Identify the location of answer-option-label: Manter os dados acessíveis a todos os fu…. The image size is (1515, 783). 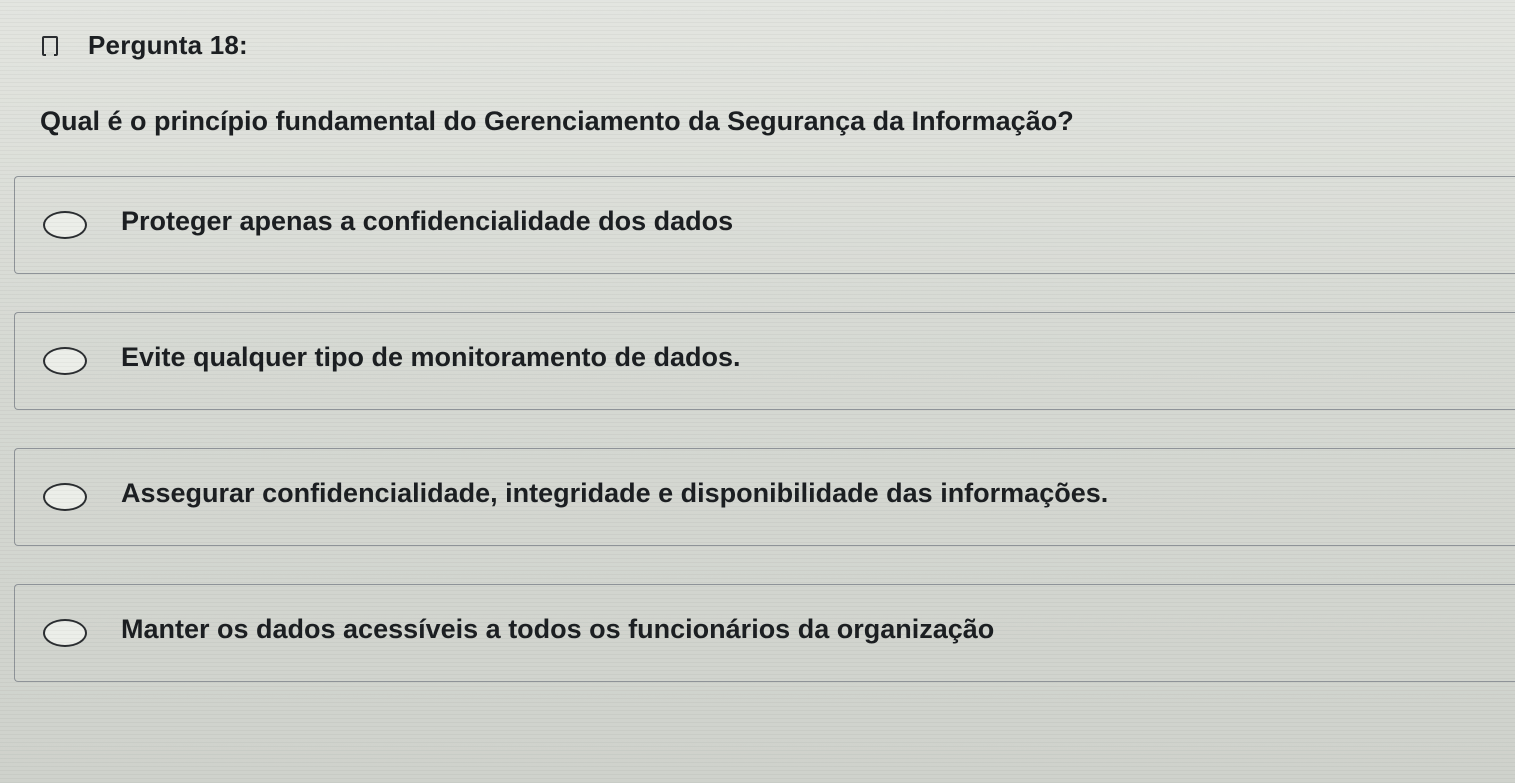
(558, 628).